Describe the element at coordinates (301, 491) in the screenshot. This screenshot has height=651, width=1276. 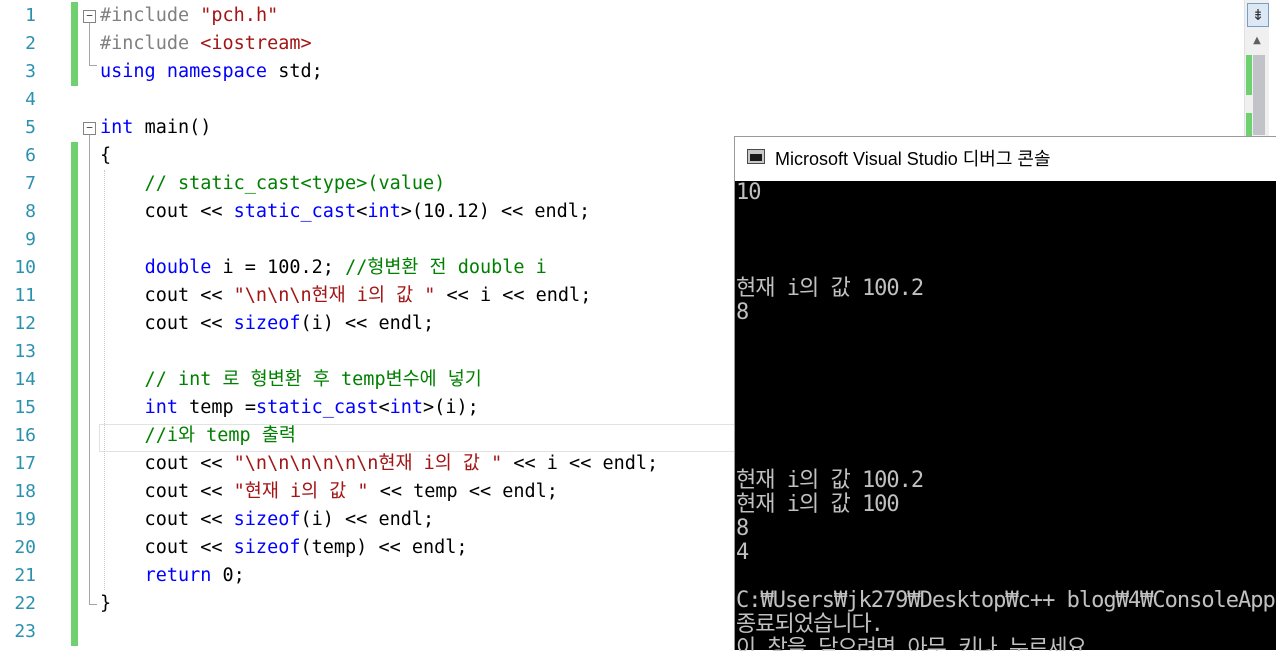
I see `code-token: "현재 i의 값 "` at that location.